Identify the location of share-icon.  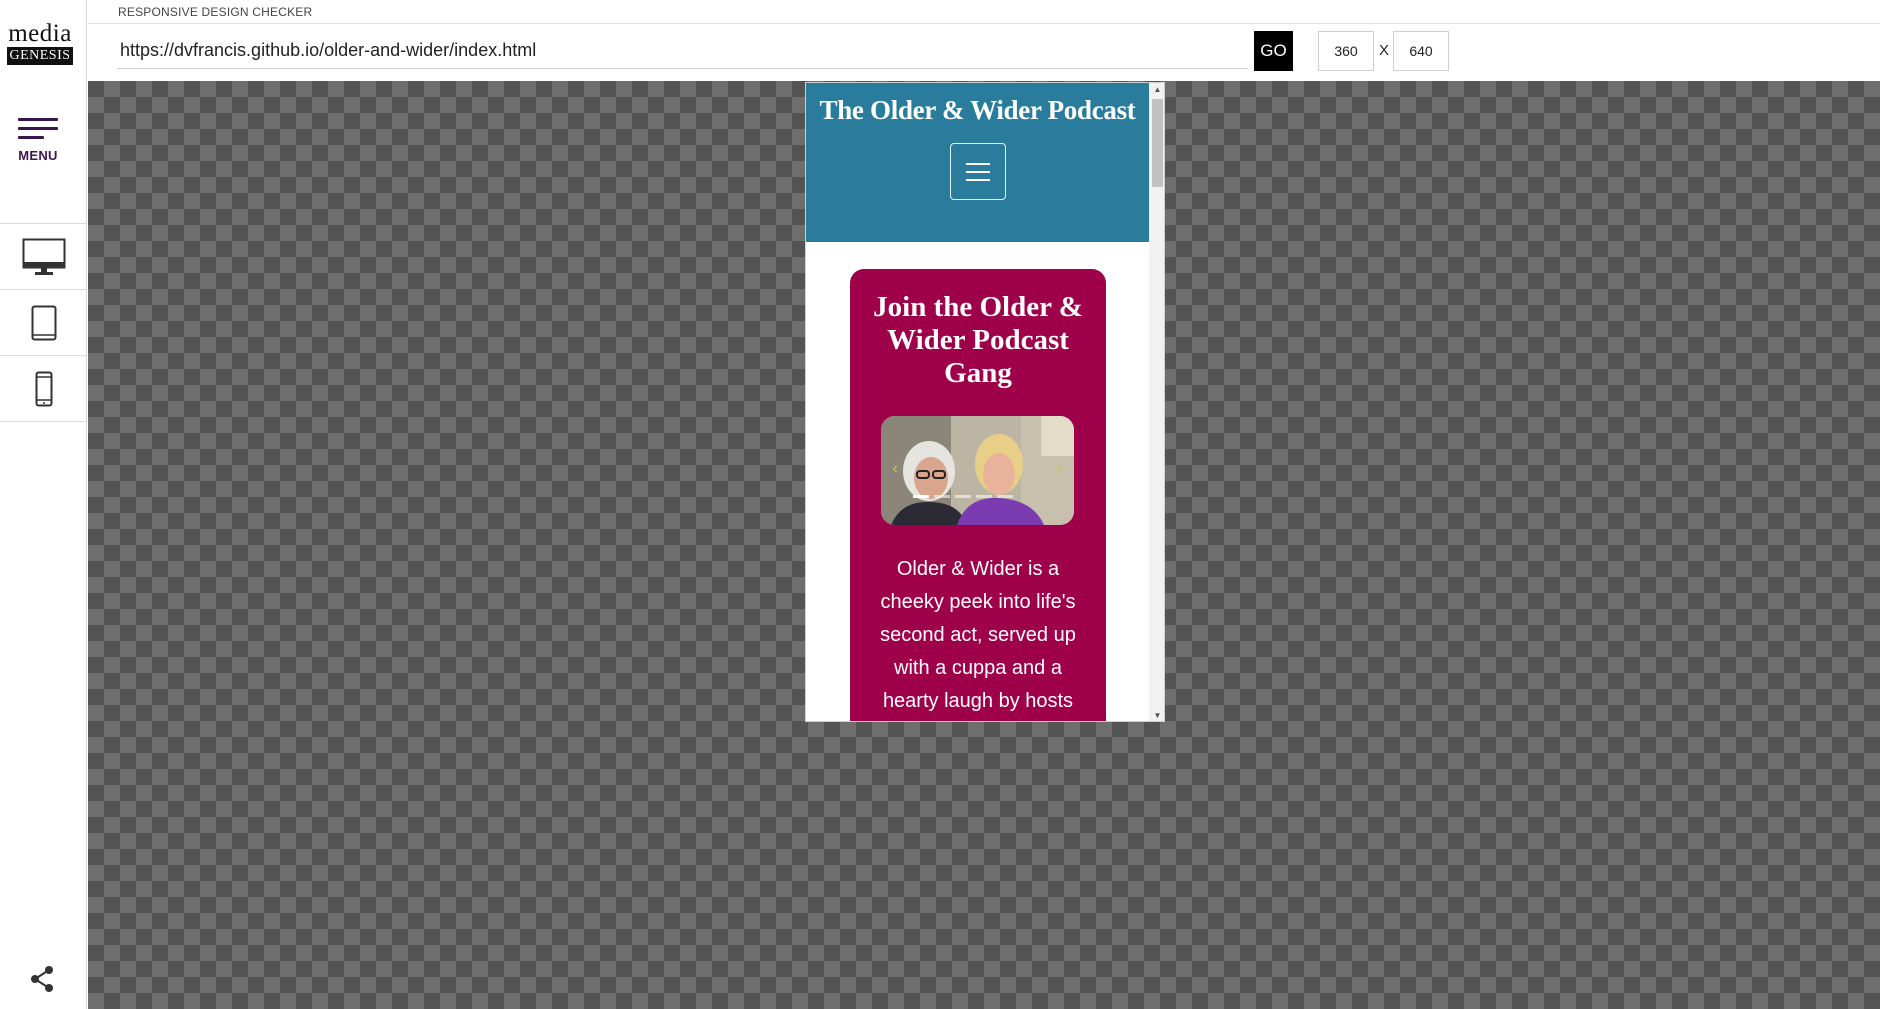
(42, 979).